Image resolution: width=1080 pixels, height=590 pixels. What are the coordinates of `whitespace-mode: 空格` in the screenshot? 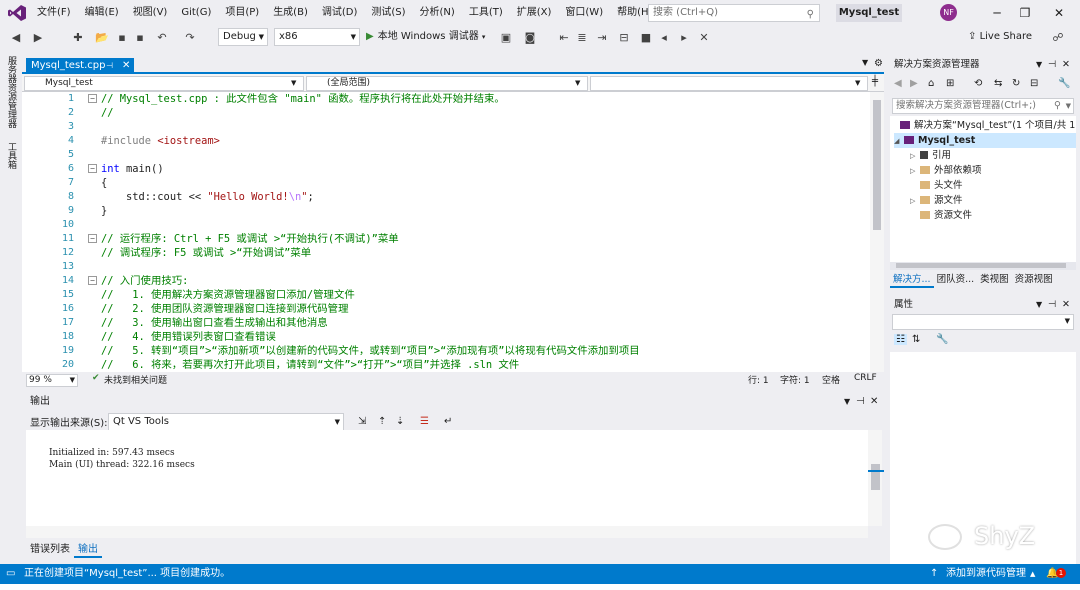 It's located at (831, 379).